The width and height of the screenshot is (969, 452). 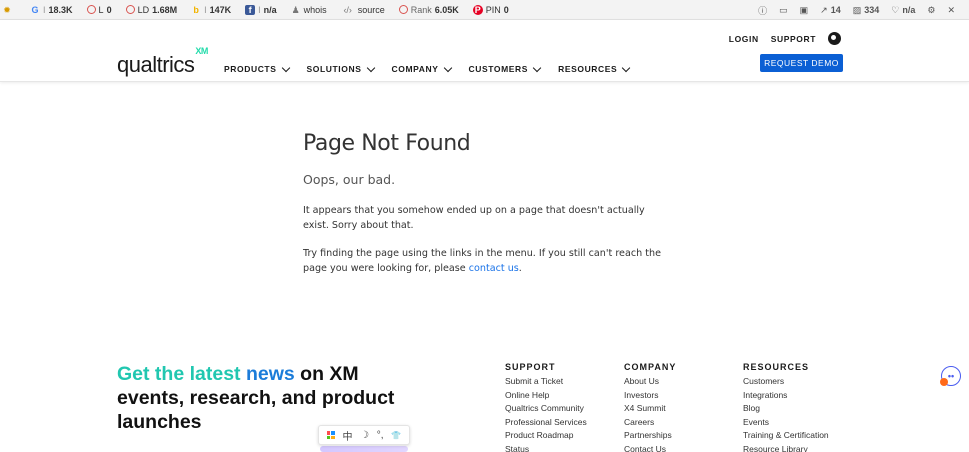 I want to click on nav-resources: RESOURCES, so click(x=594, y=68).